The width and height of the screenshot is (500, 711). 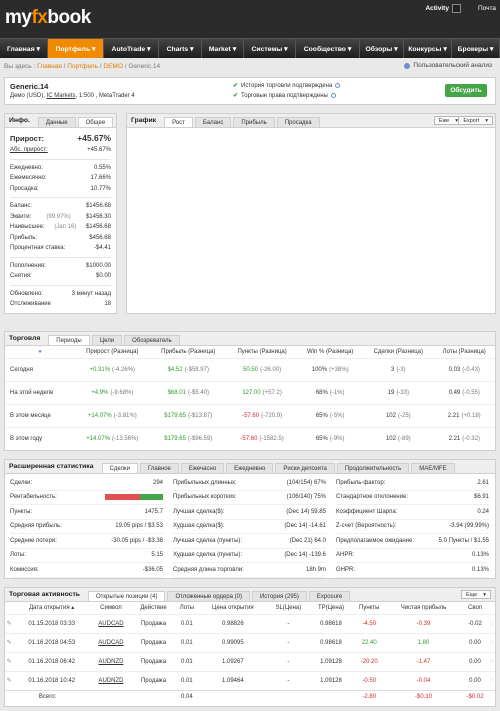 What do you see at coordinates (345, 555) in the screenshot?
I see `stat-label: AHPR:` at bounding box center [345, 555].